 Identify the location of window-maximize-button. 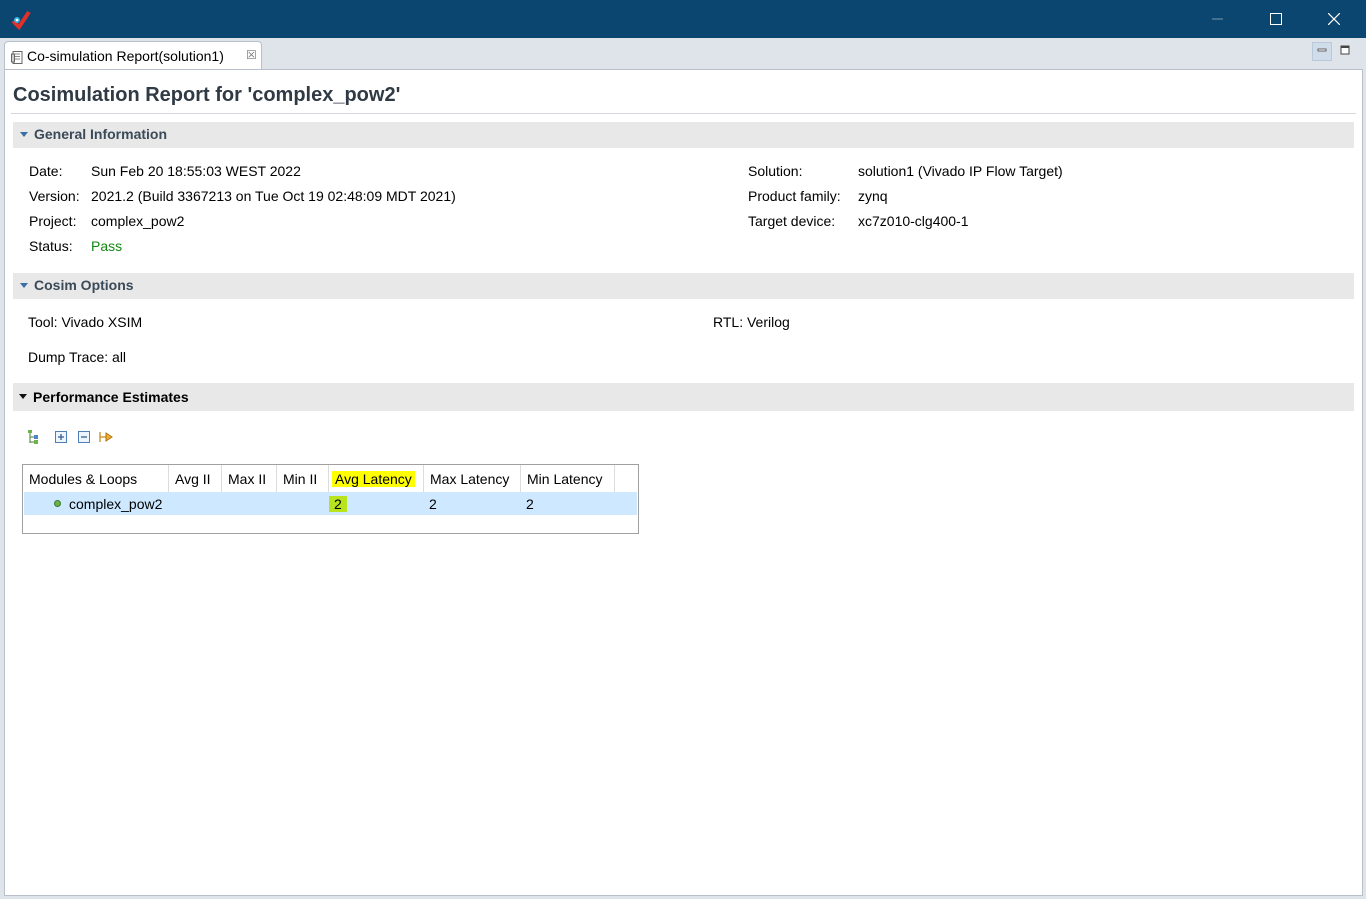
(1276, 19).